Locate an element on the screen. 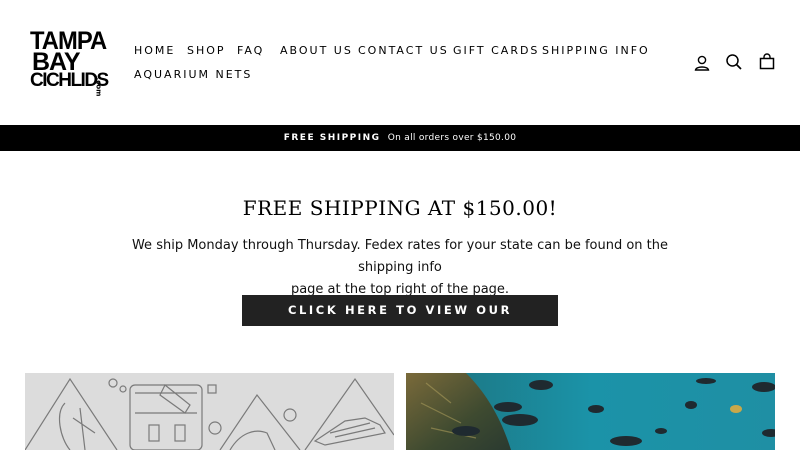  nav-item-shipping-info: SHIPPING INFO is located at coordinates (596, 50).